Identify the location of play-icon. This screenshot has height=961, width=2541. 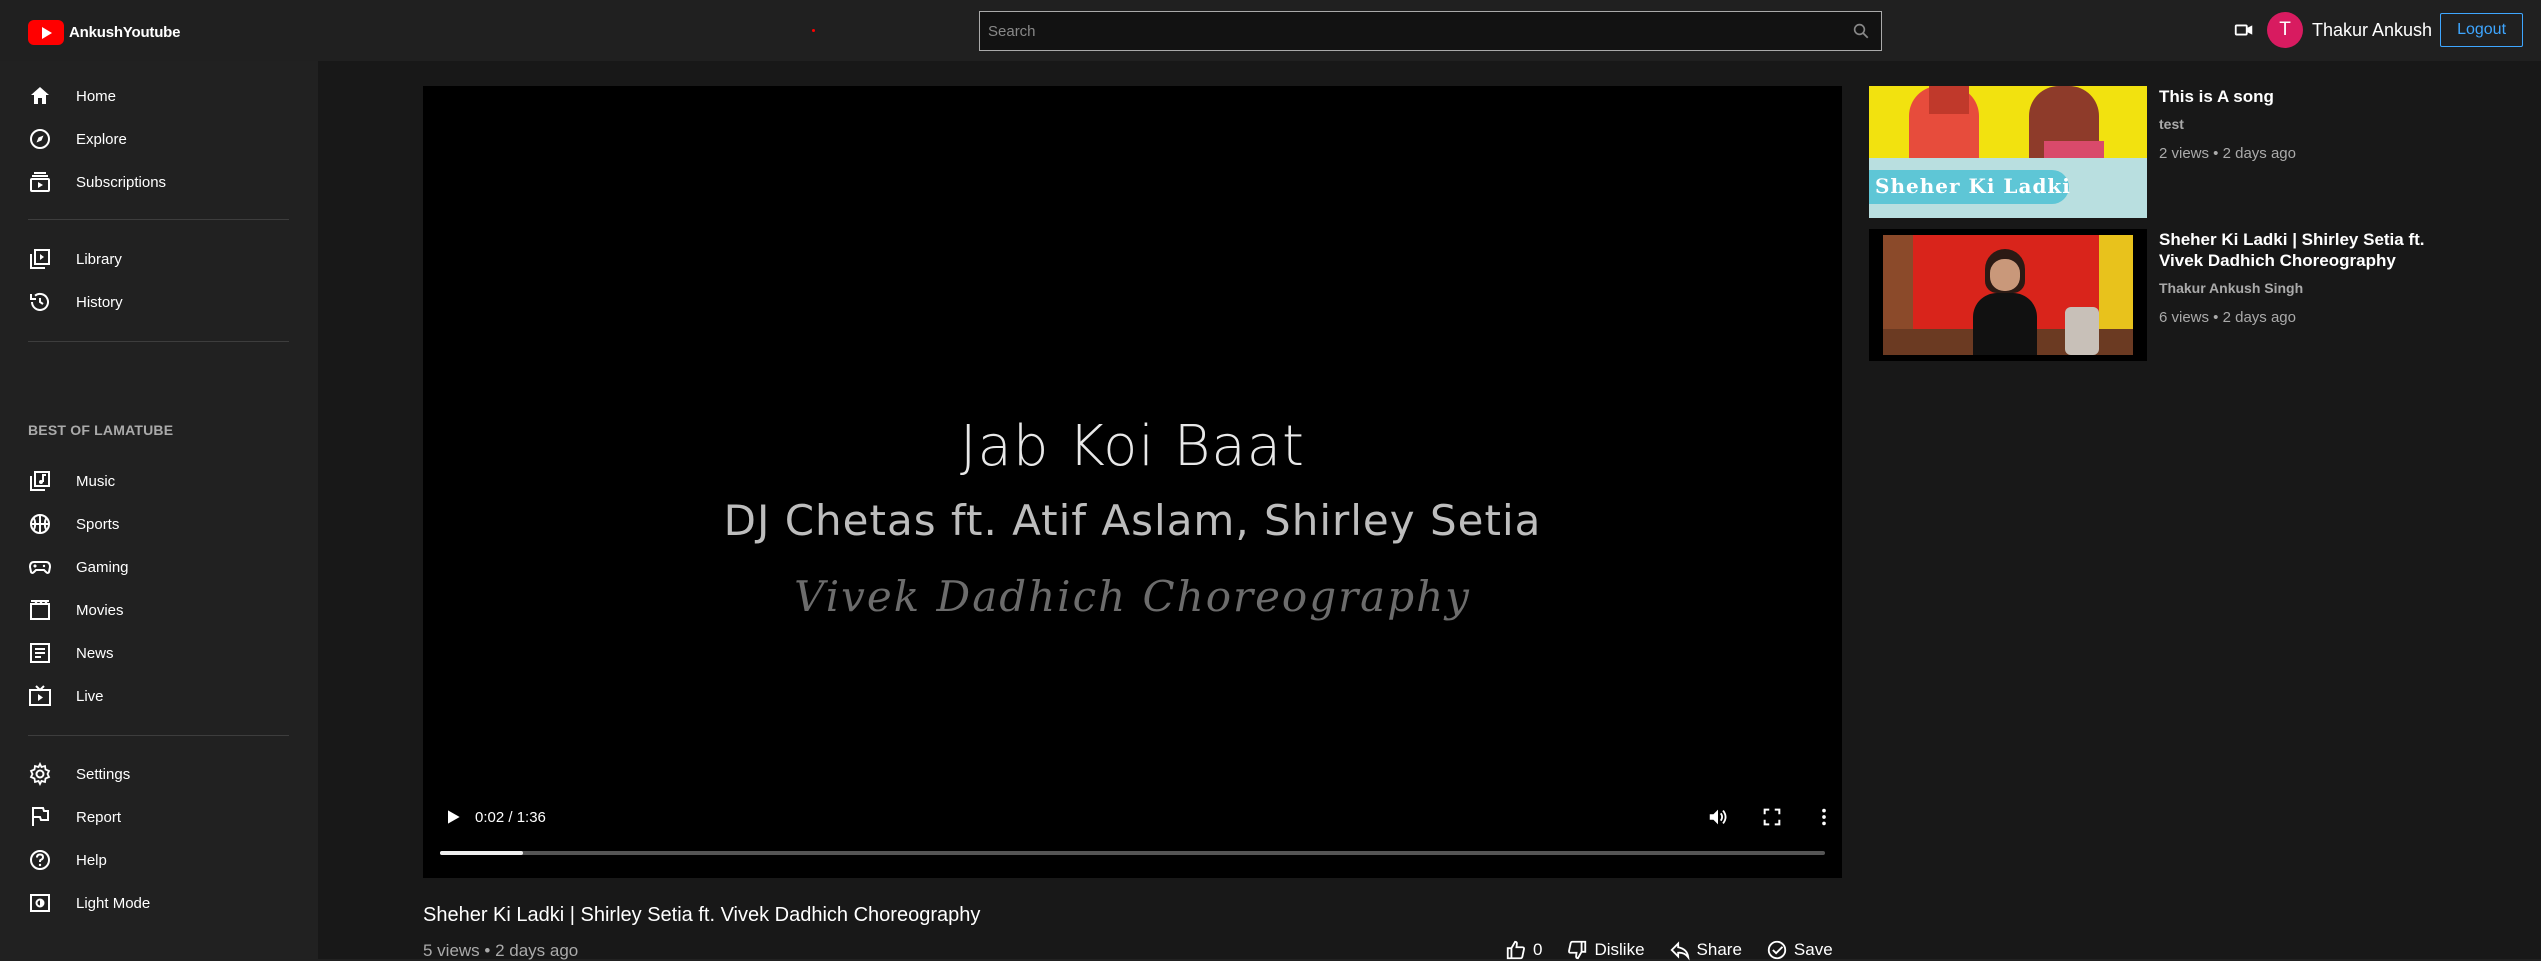
(453, 817).